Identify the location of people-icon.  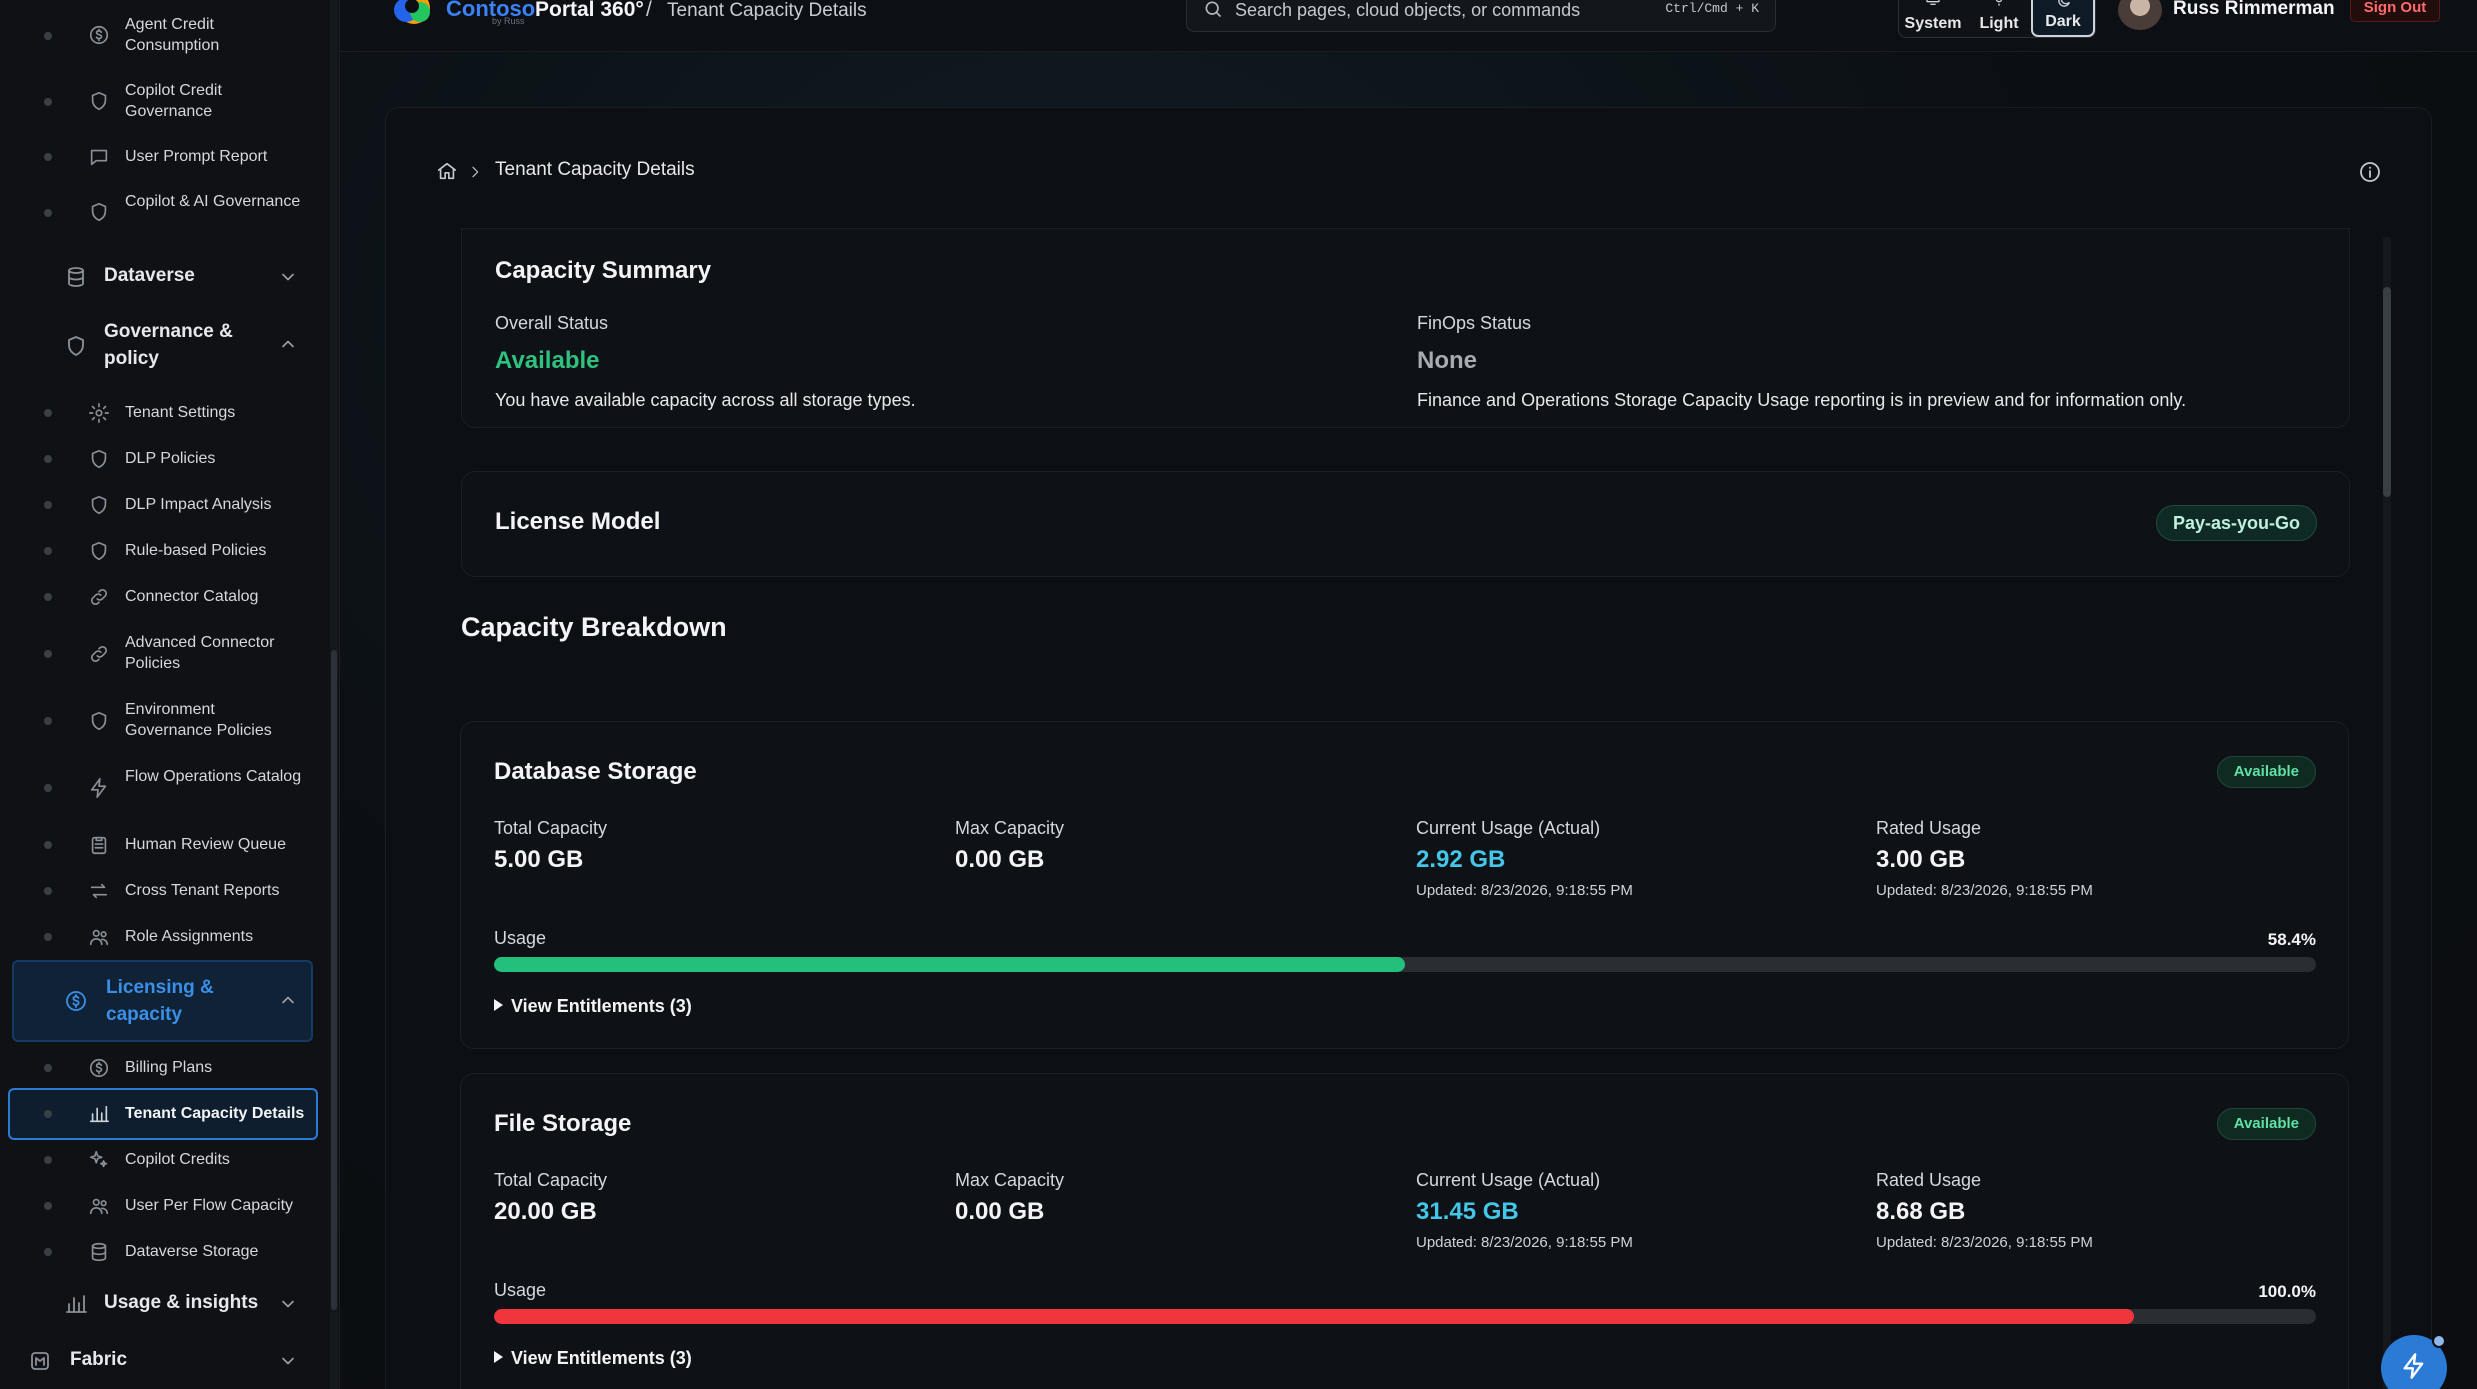
(99, 1206).